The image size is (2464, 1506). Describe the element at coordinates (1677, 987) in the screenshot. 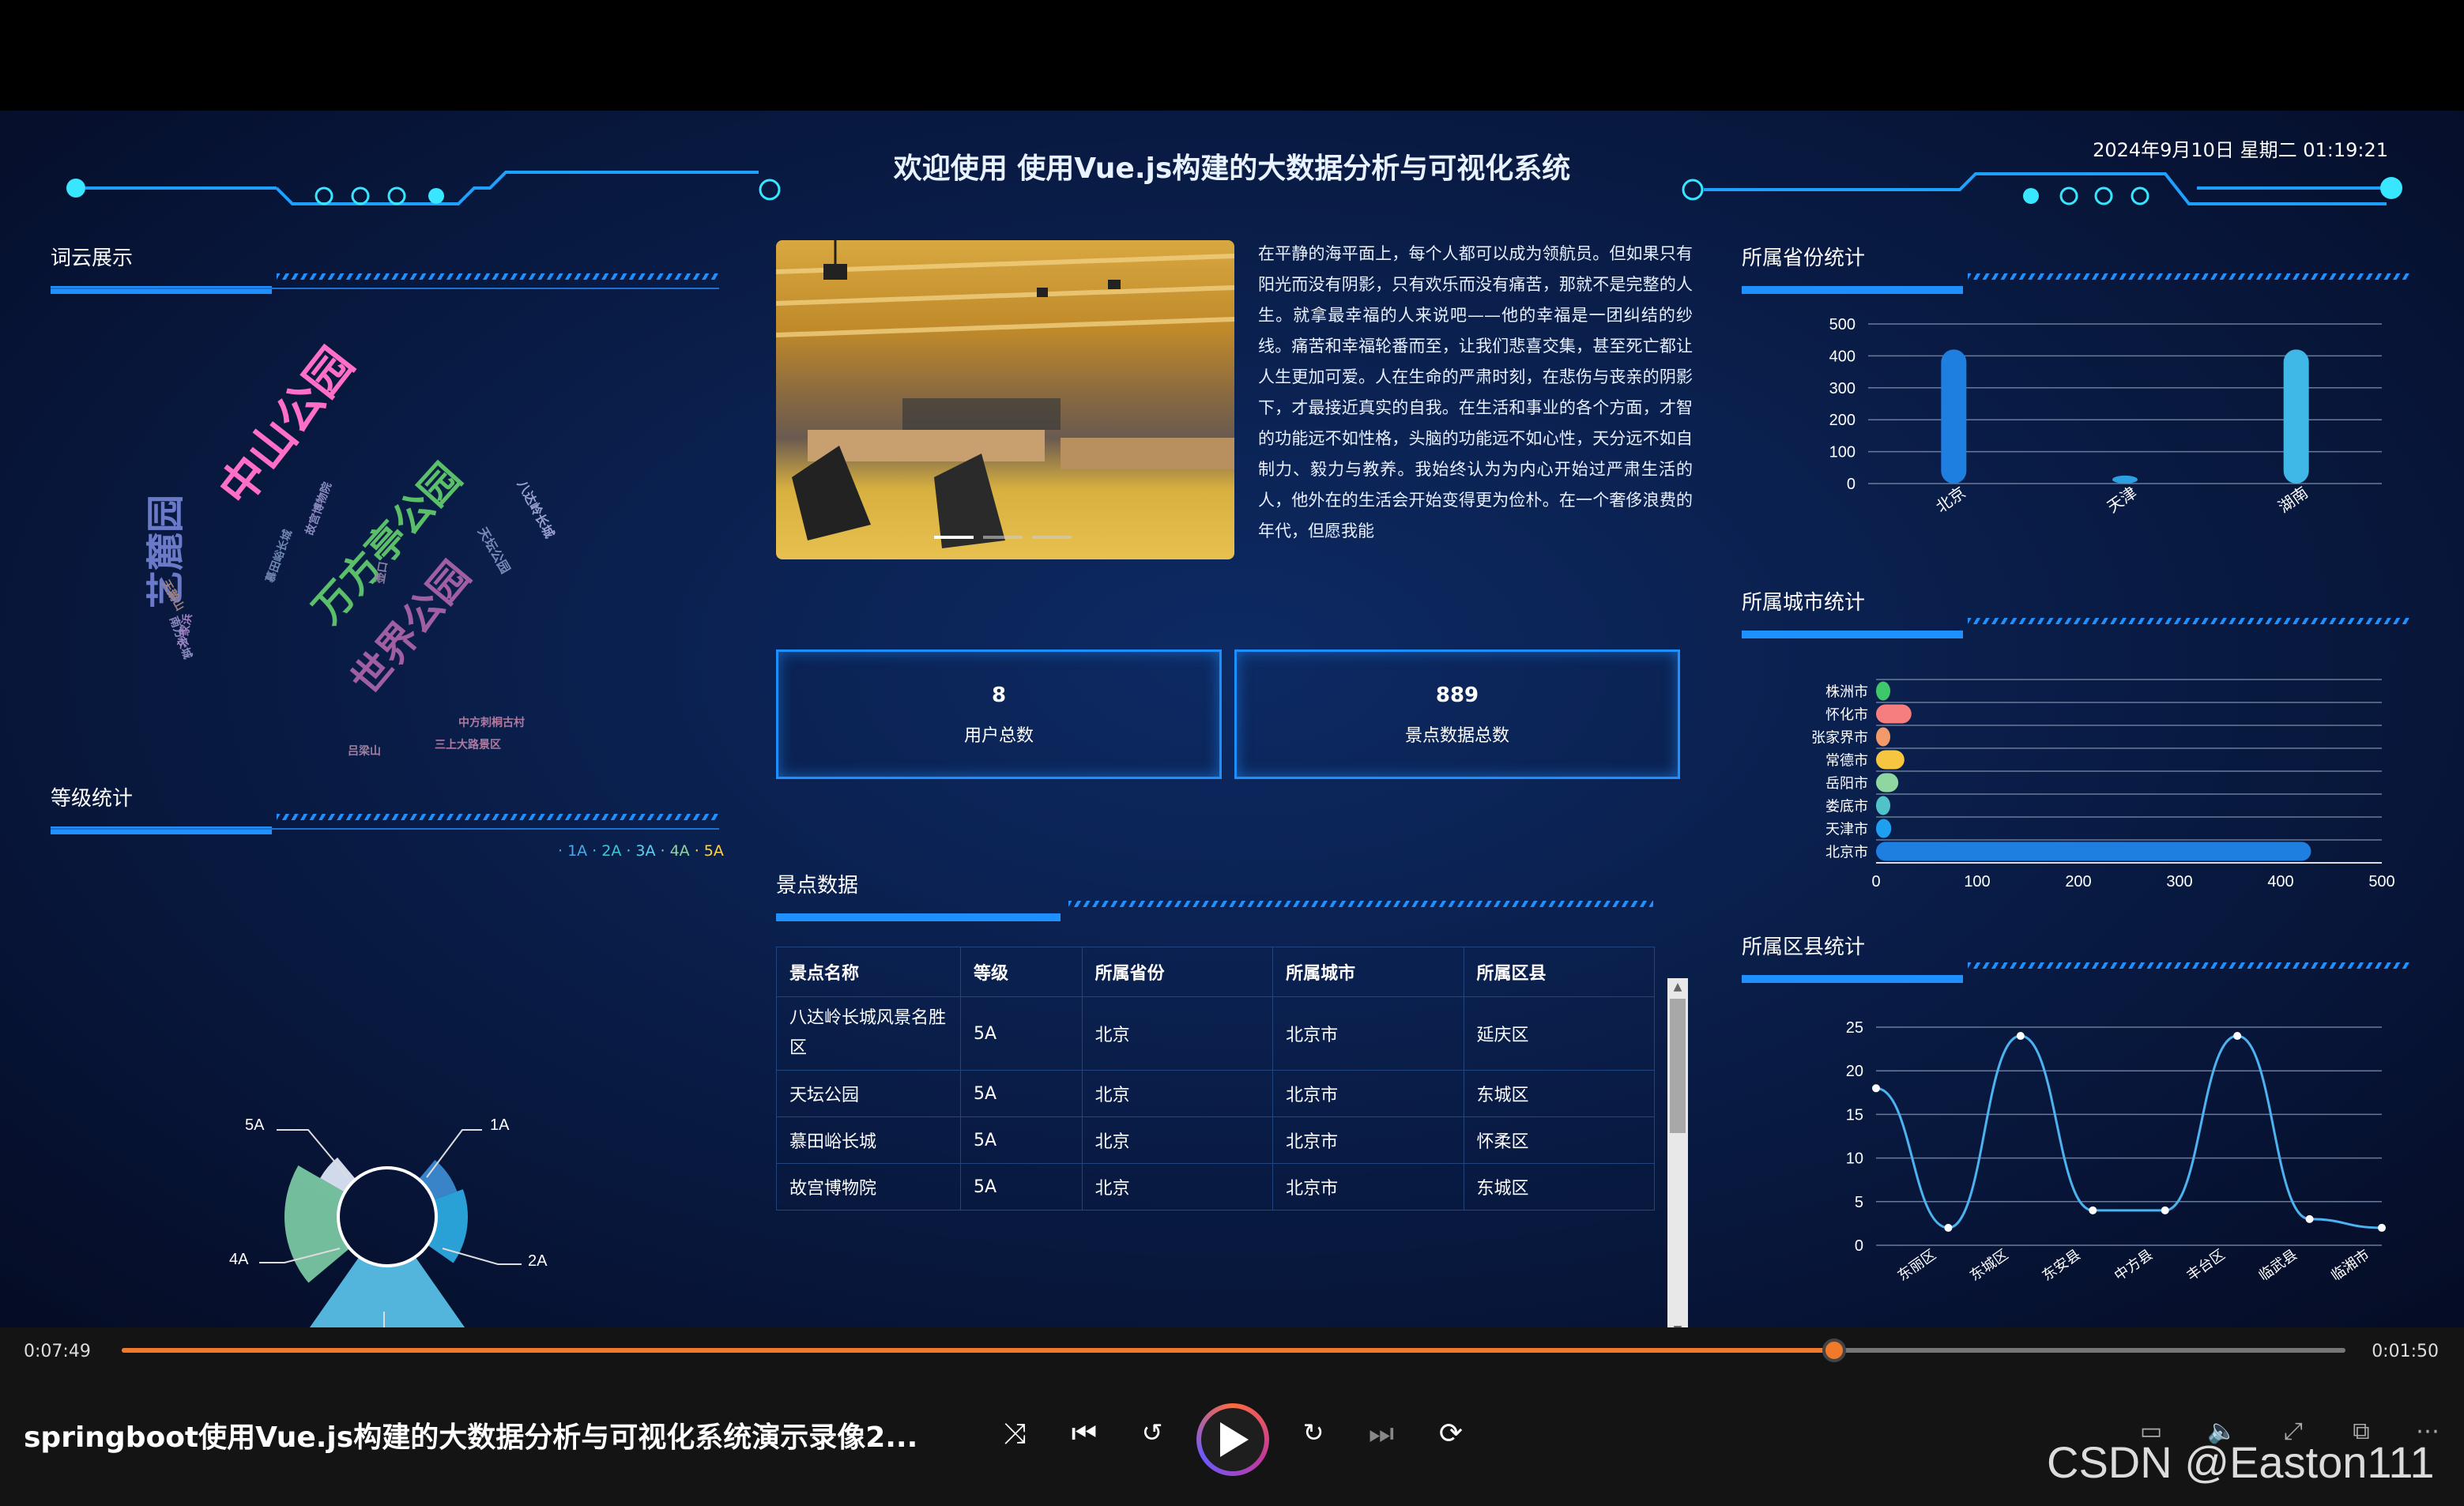

I see `scroll-up-icon: ▲` at that location.